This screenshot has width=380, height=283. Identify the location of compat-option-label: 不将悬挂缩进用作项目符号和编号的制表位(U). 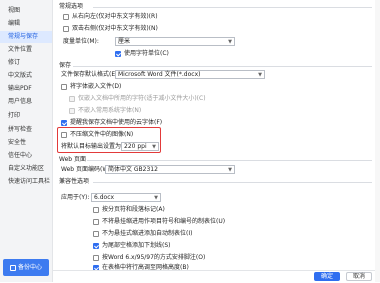
(164, 221).